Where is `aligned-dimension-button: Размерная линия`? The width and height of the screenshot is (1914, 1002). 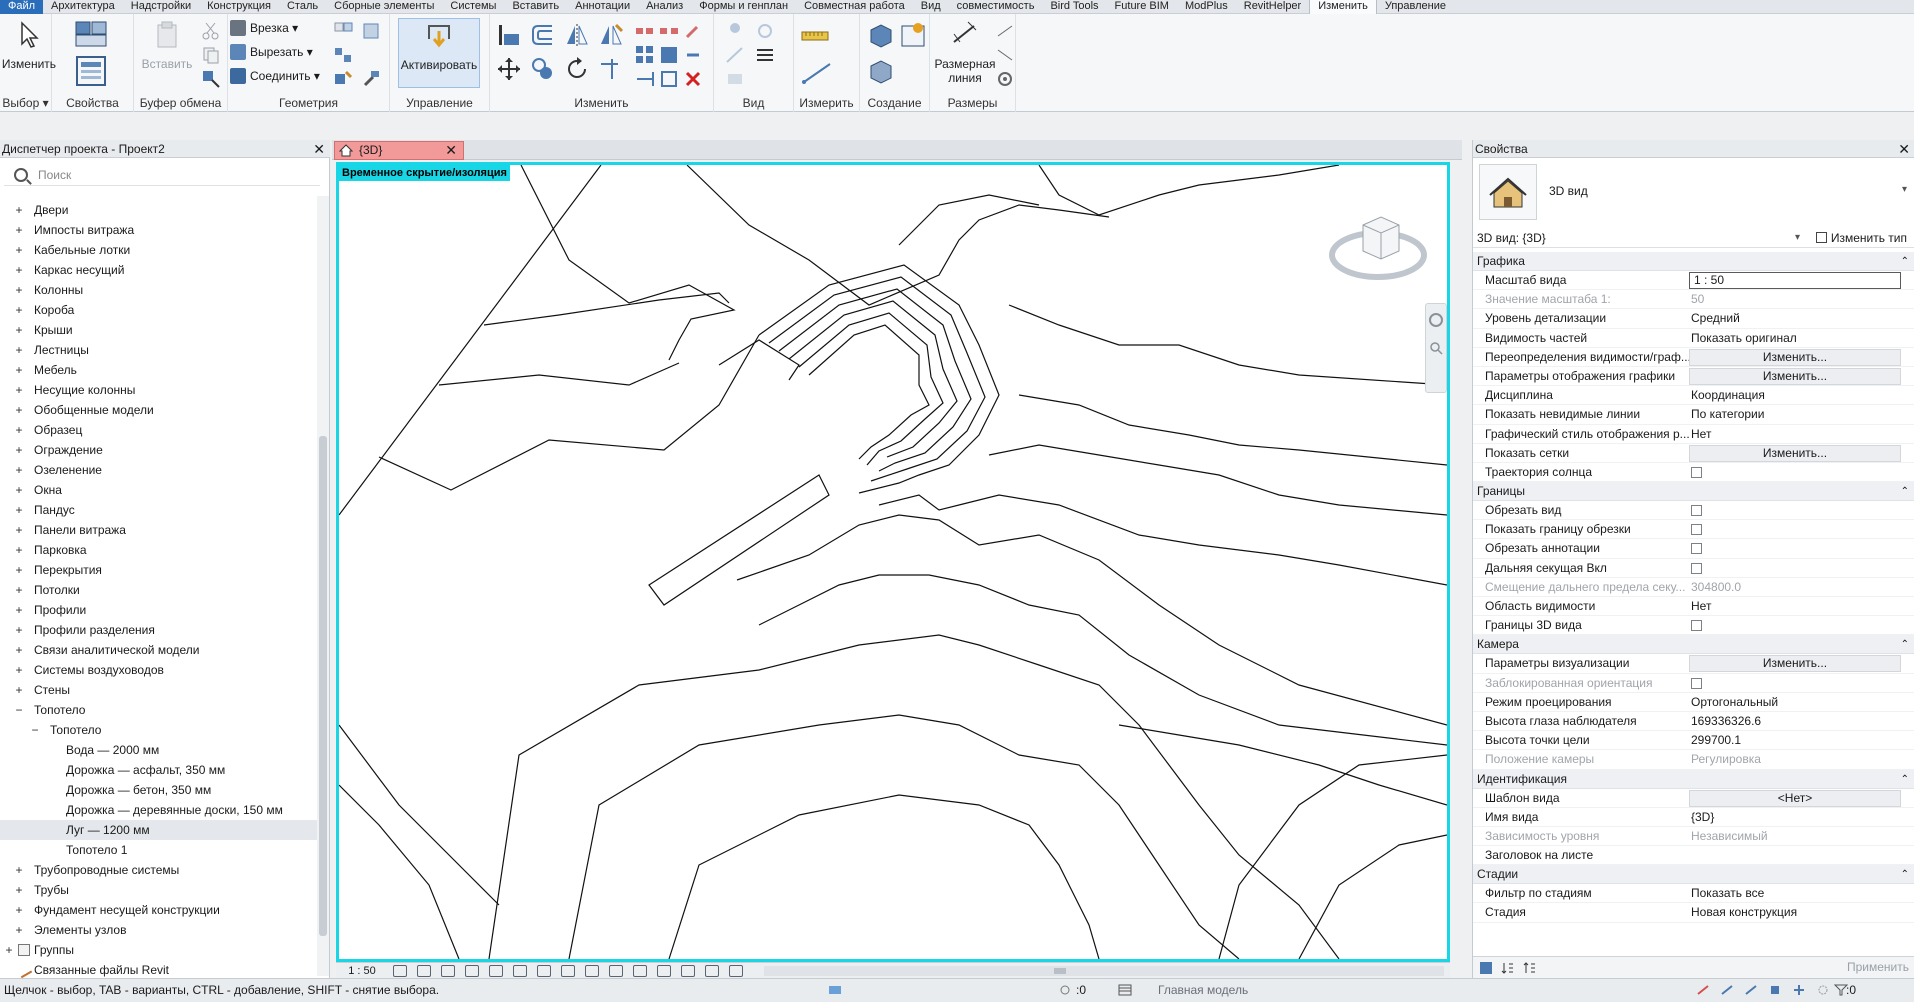
aligned-dimension-button: Размерная линия is located at coordinates (965, 52).